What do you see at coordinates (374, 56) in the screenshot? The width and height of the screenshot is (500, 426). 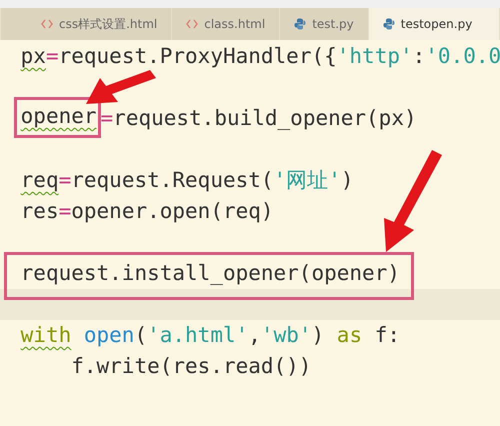 I see `code-token: 'http'` at bounding box center [374, 56].